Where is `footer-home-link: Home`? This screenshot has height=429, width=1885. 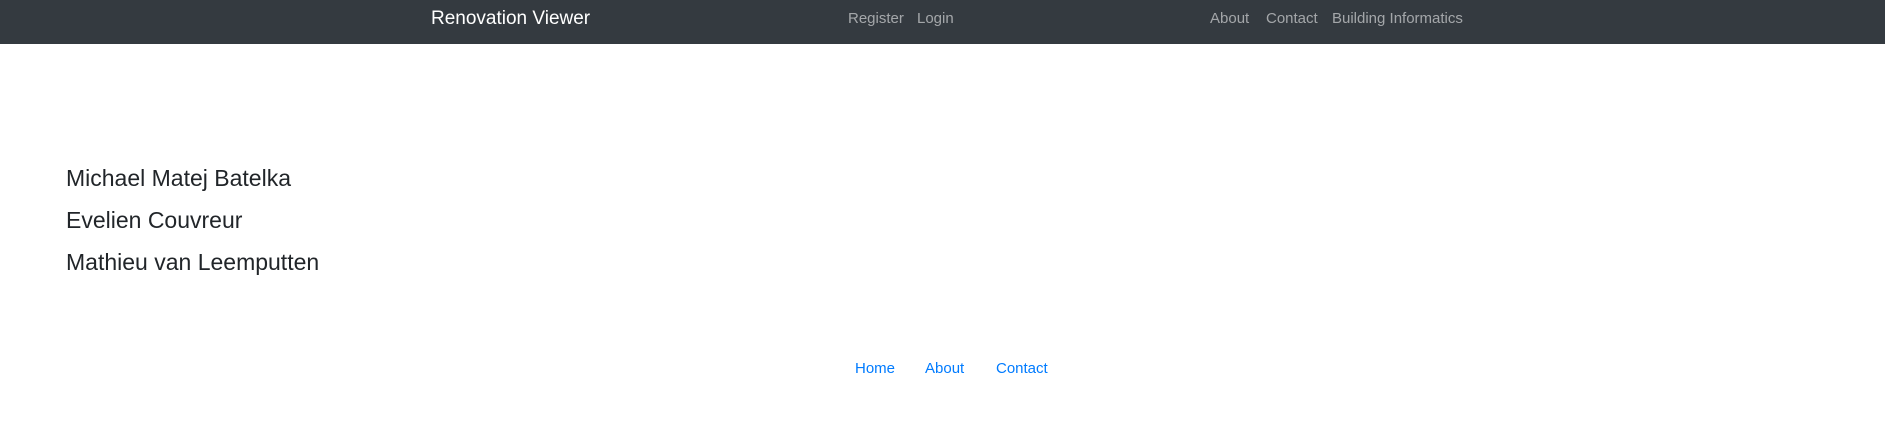
footer-home-link: Home is located at coordinates (875, 369).